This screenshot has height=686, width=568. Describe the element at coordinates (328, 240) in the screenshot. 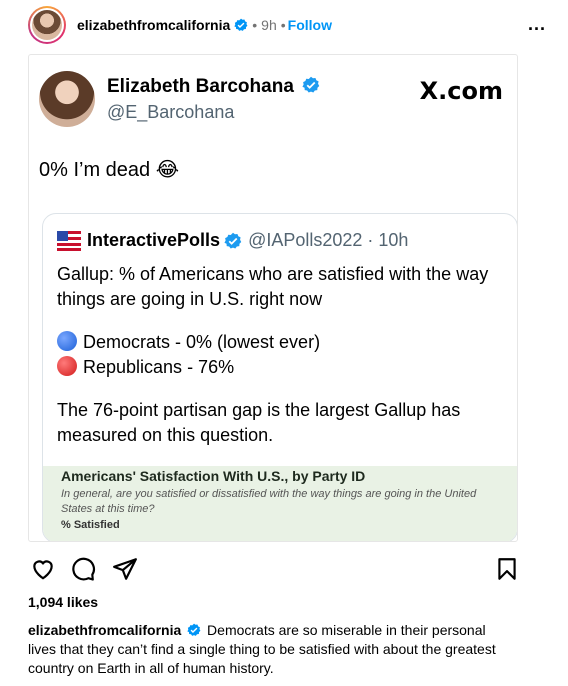

I see `quote-author-handle: @IAPolls2022 · 10h` at that location.